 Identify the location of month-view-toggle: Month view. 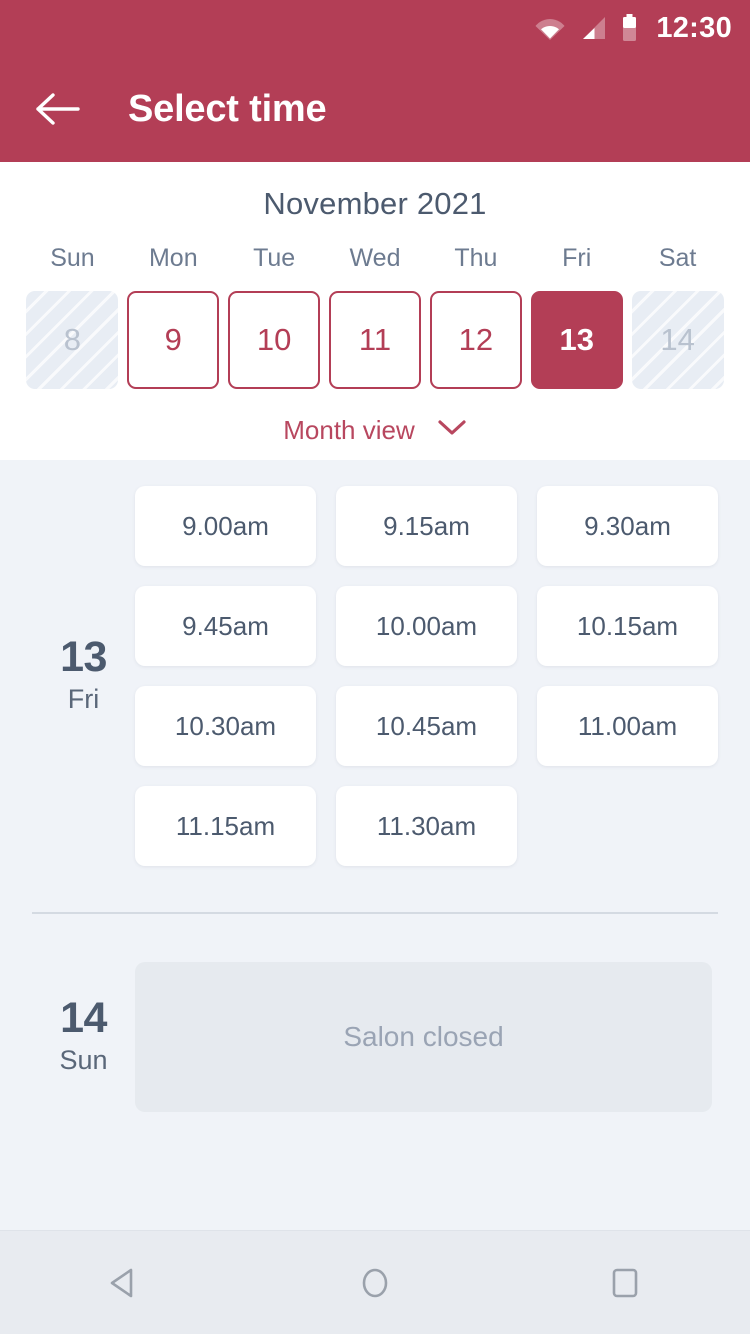
(375, 417).